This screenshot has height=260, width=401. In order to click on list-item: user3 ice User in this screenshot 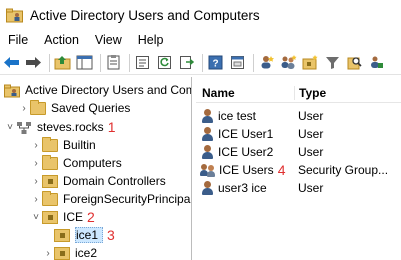, I will do `click(298, 188)`.